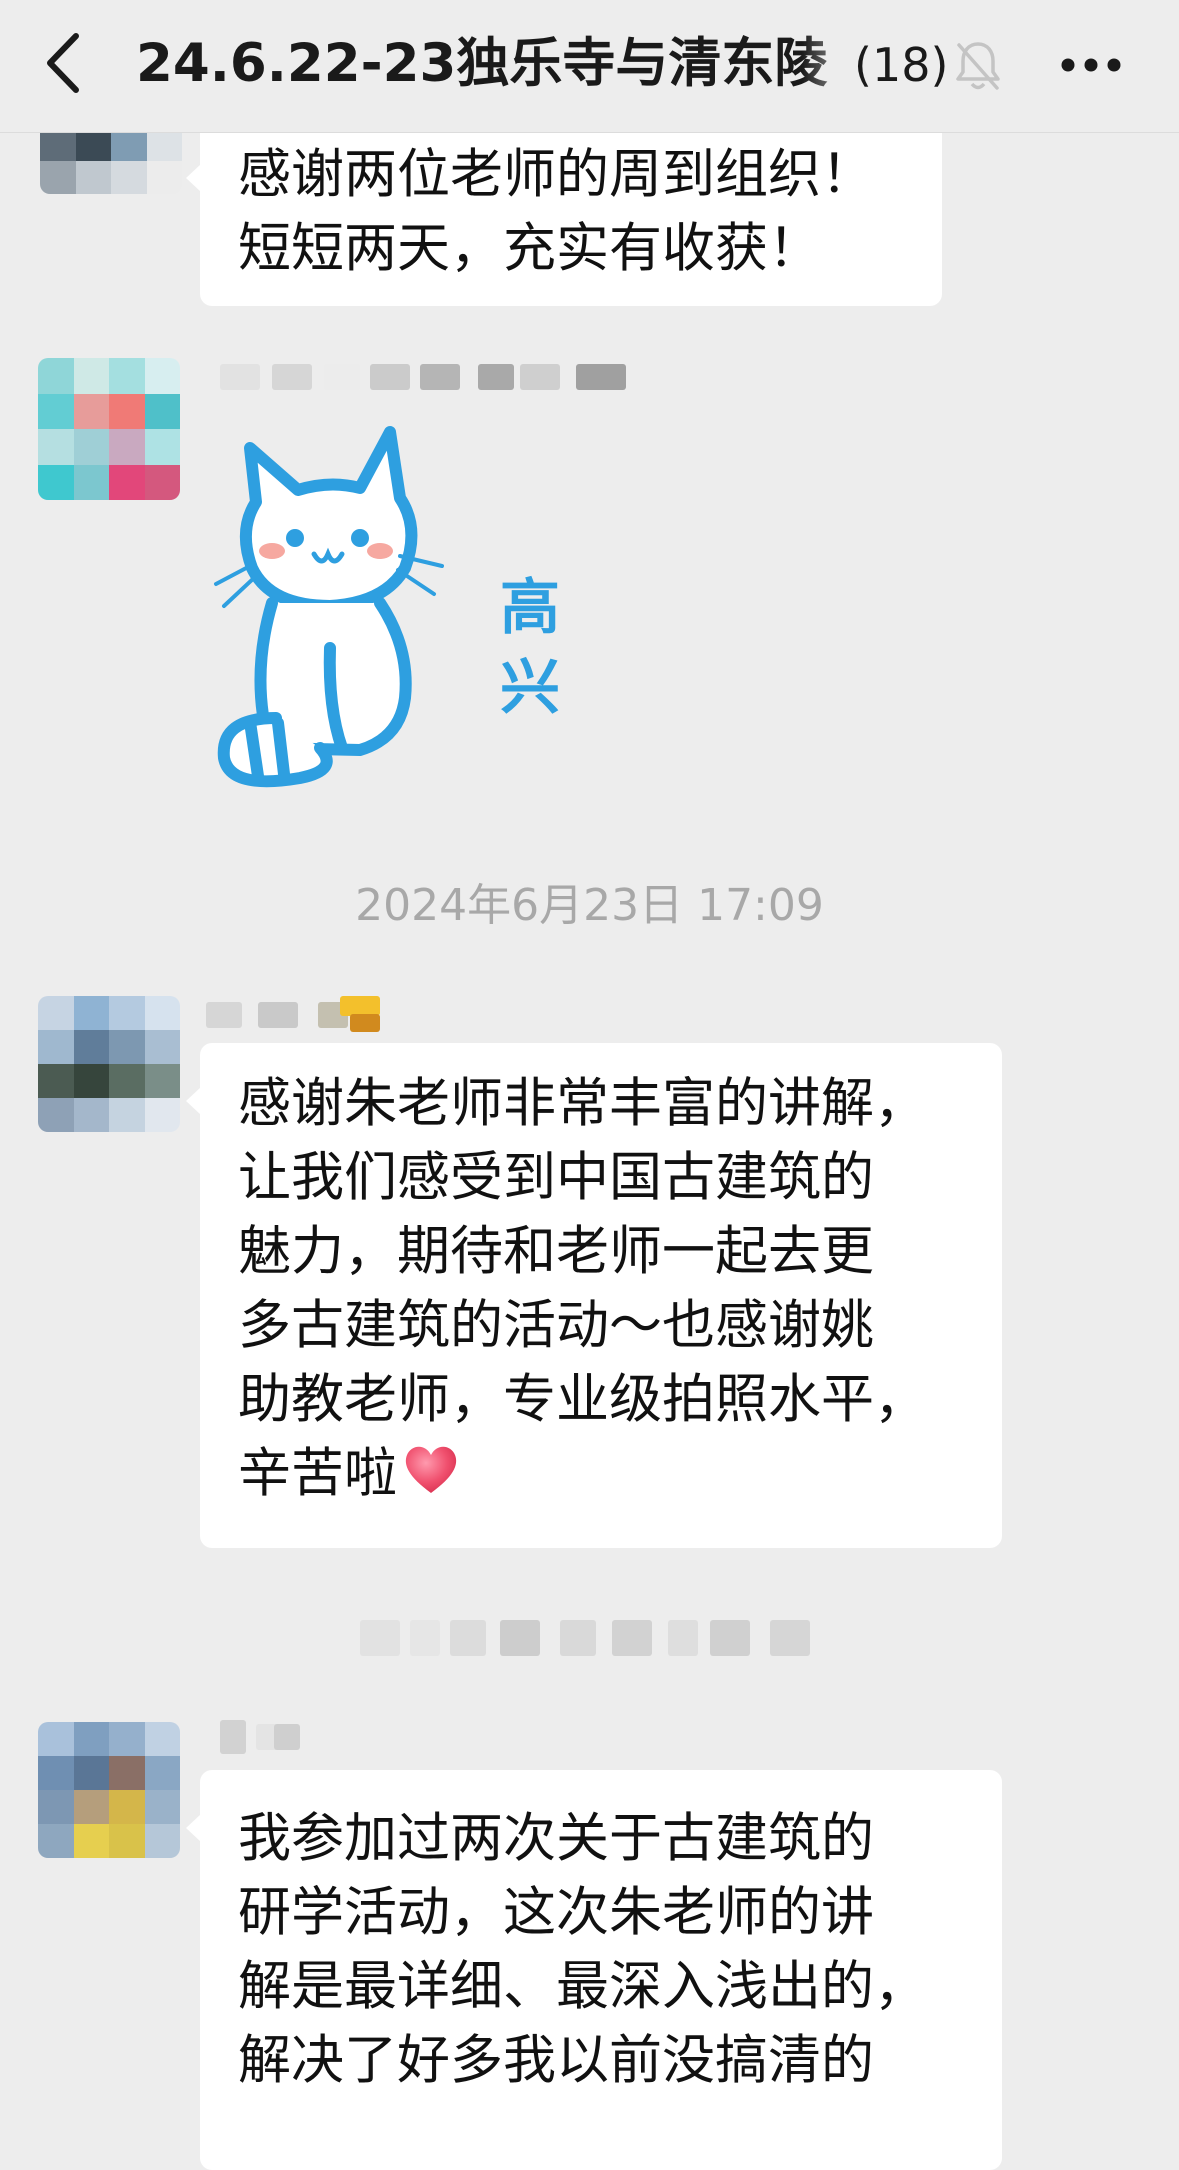 The image size is (1179, 2170). What do you see at coordinates (556, 1838) in the screenshot?
I see `message-text: 我参加过两次关于古建筑的` at bounding box center [556, 1838].